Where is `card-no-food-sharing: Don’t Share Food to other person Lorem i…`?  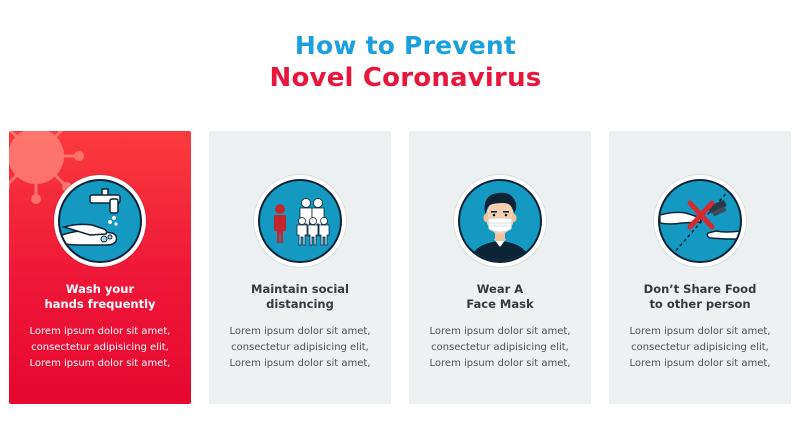
card-no-food-sharing: Don’t Share Food to other person Lorem i… is located at coordinates (700, 267).